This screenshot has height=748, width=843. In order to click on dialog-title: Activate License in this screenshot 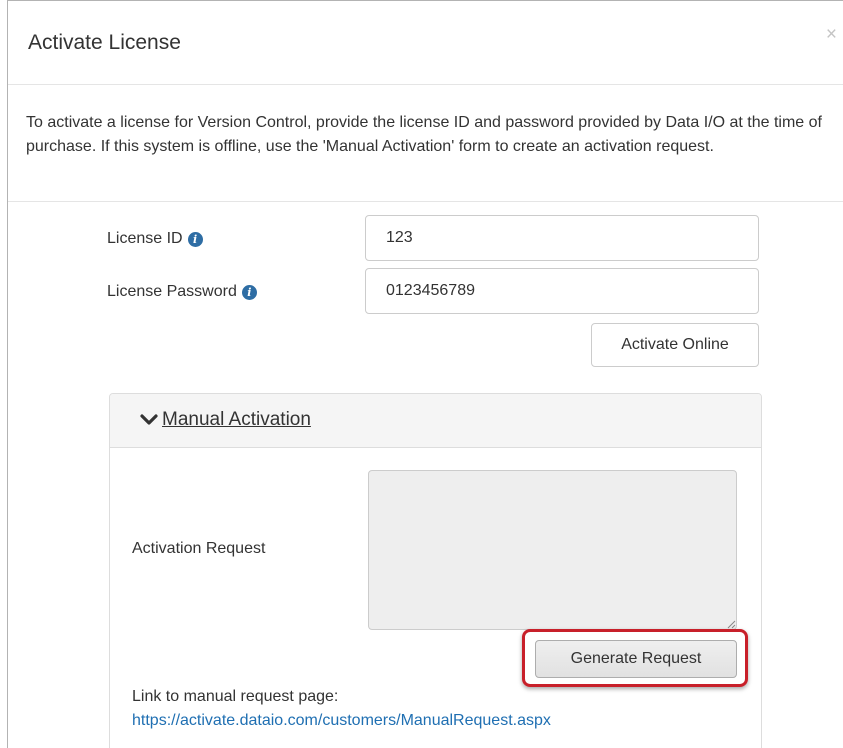, I will do `click(104, 42)`.